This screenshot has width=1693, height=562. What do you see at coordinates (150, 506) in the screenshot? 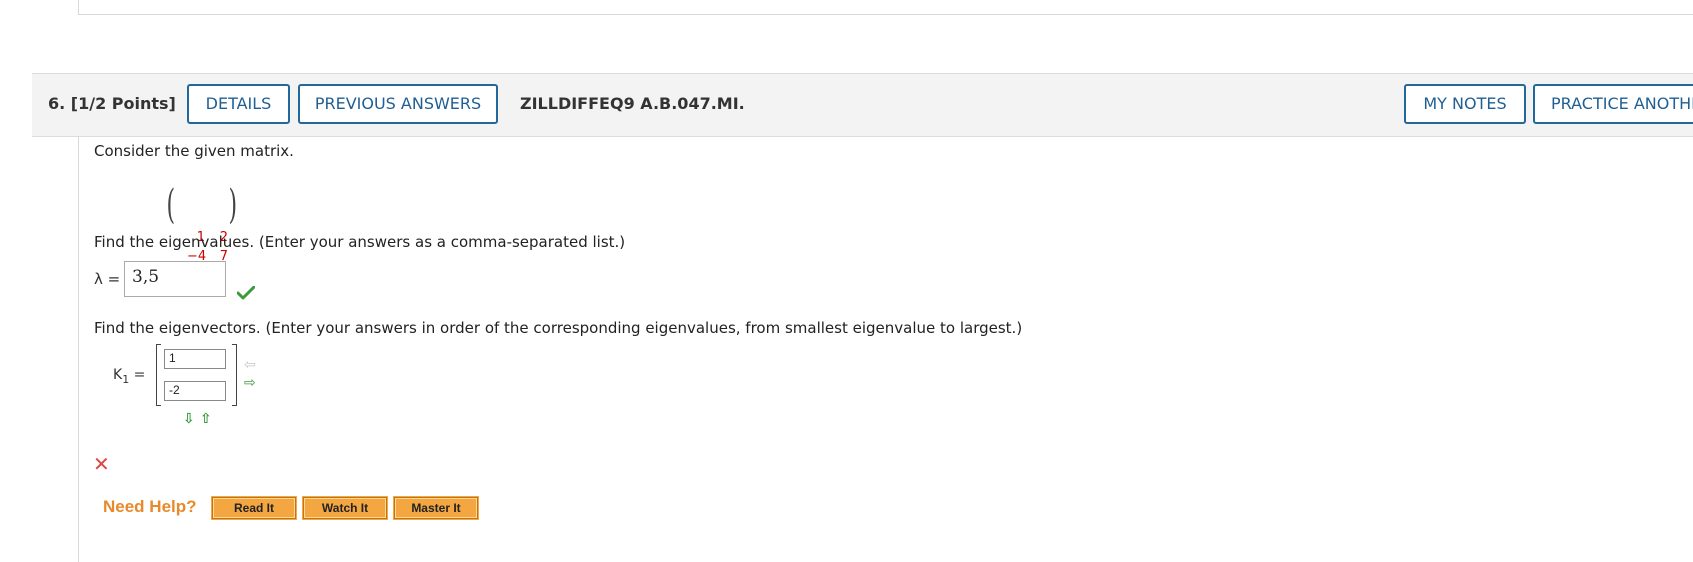
I see `need-help-label: Need Help?` at bounding box center [150, 506].